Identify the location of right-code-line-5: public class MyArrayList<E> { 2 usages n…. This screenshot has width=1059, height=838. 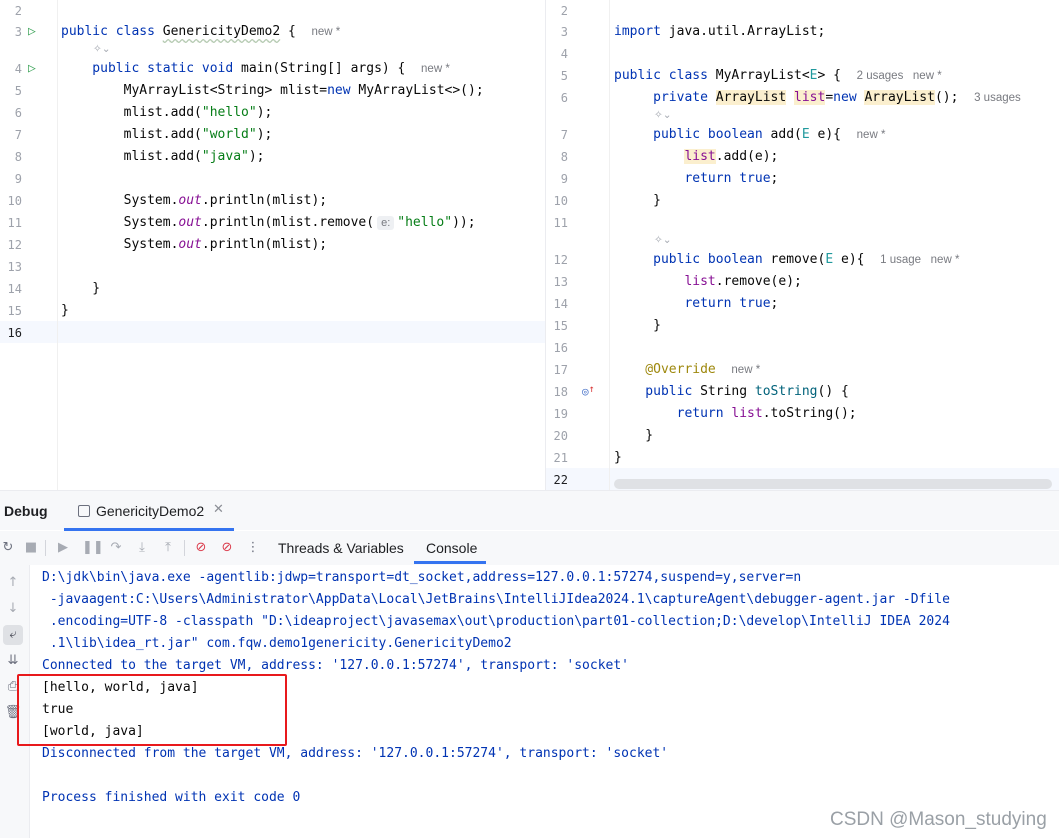
(778, 76).